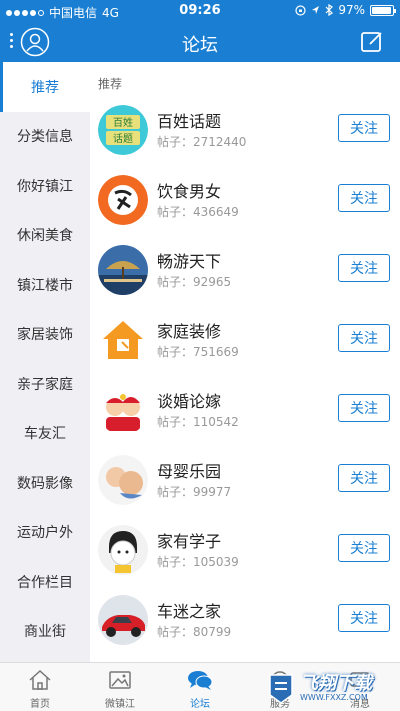  Describe the element at coordinates (45, 285) in the screenshot. I see `sidebar-item-real-estate: 镇江楼市` at that location.